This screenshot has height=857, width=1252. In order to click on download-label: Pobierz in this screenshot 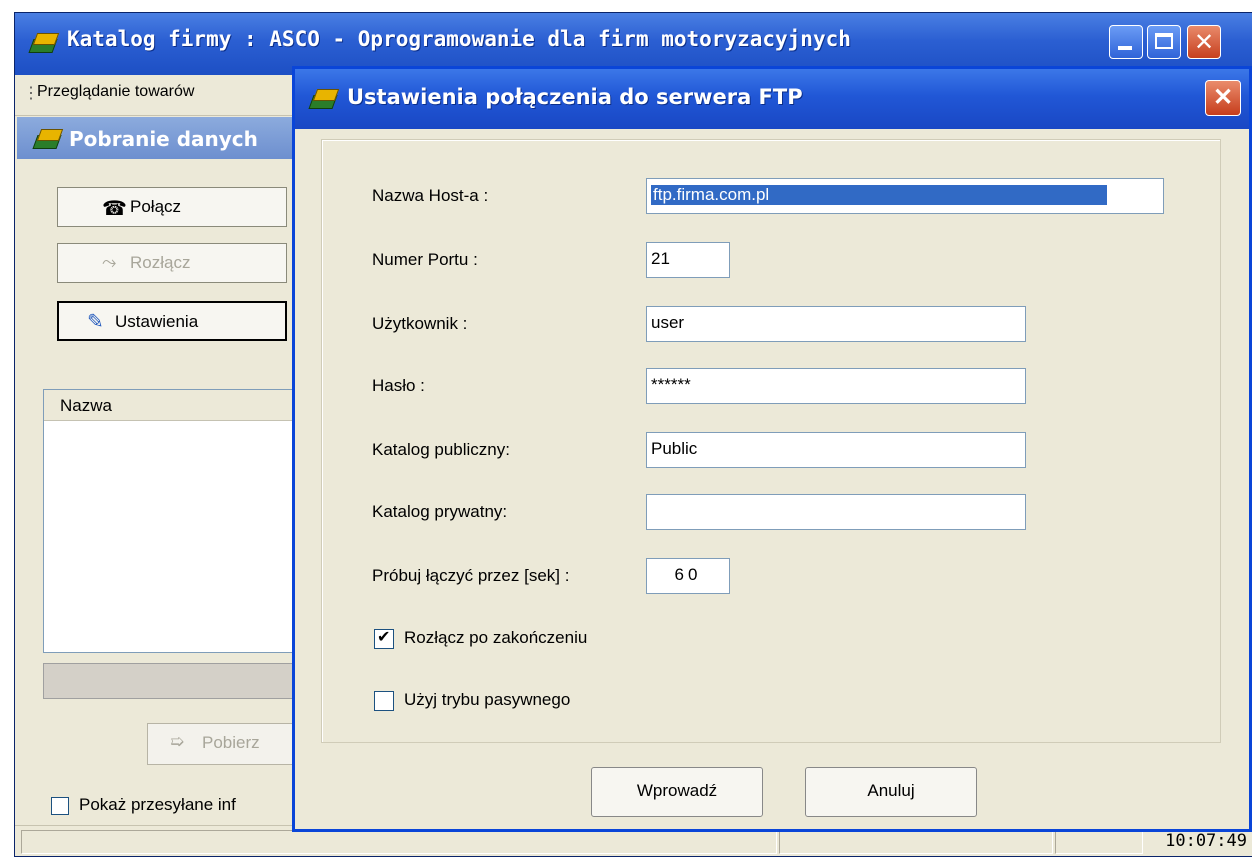, I will do `click(231, 742)`.